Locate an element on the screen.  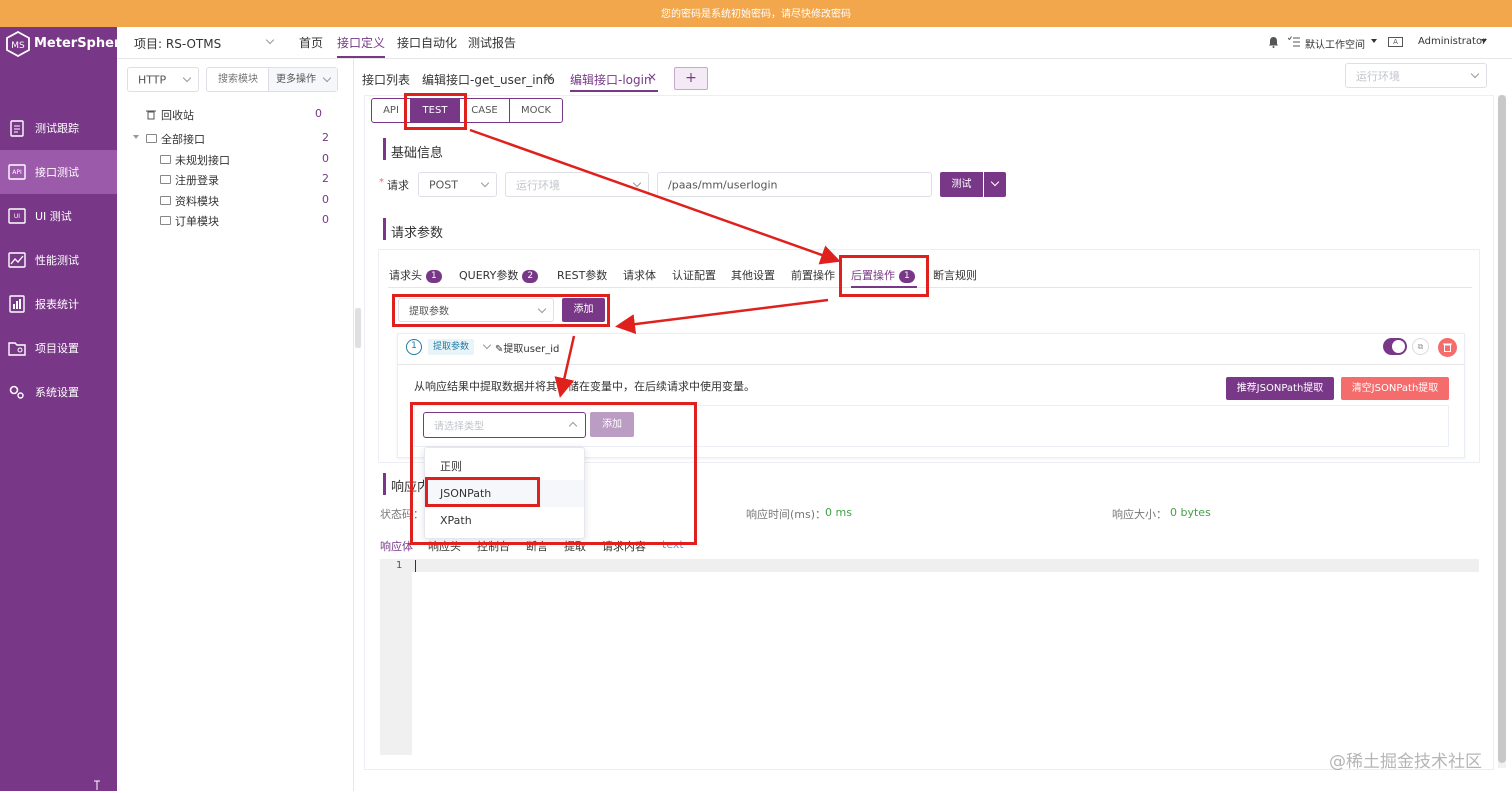
nav-home: 首页 is located at coordinates (311, 42).